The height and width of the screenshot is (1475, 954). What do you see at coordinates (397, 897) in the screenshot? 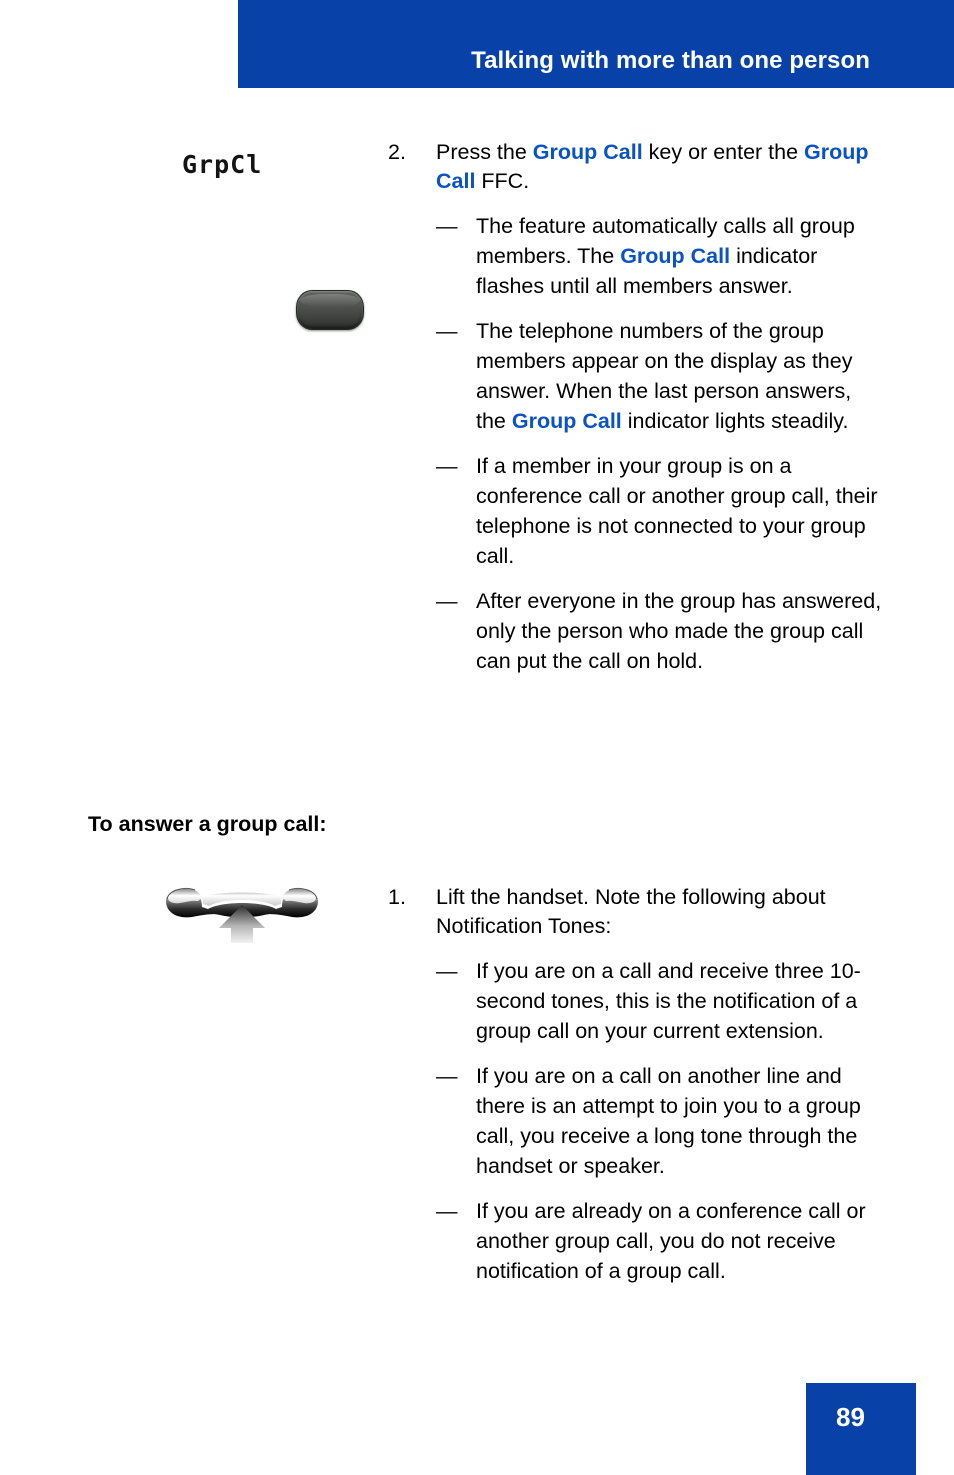
I see `step-1-number: 1.` at bounding box center [397, 897].